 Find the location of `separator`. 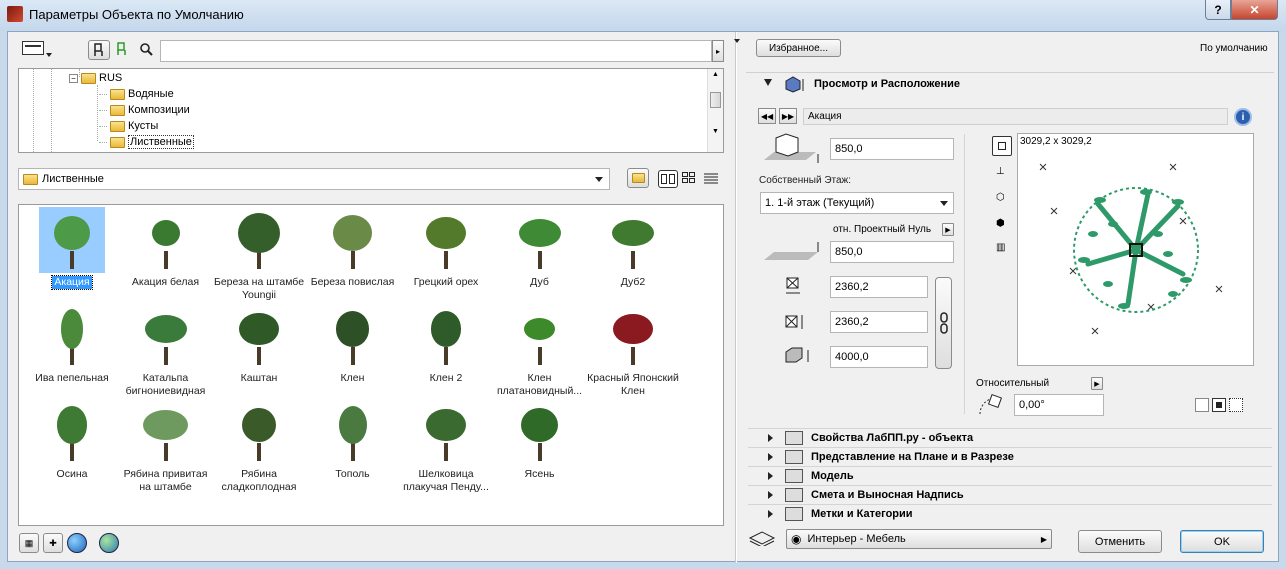

separator is located at coordinates (964, 274).